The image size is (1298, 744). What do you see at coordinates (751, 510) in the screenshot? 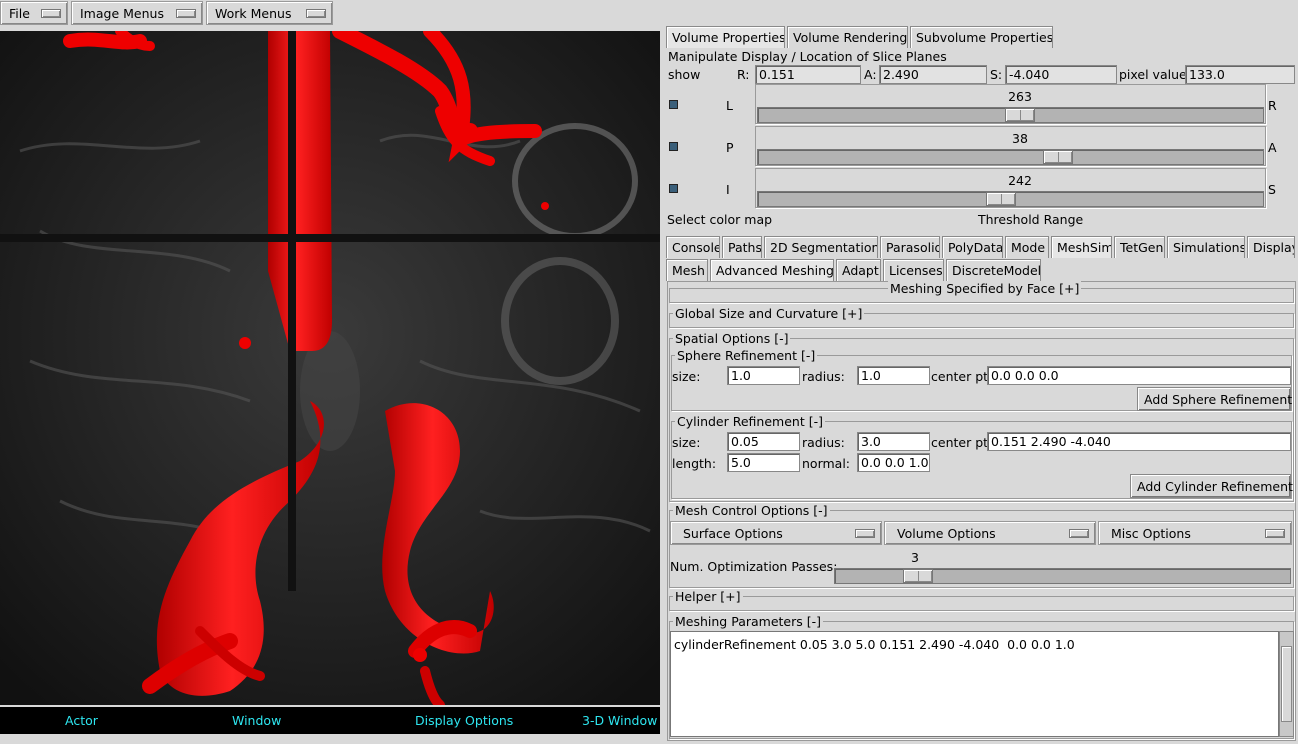
I see `mesh-control-toggle: Mesh Control Options [-]` at bounding box center [751, 510].